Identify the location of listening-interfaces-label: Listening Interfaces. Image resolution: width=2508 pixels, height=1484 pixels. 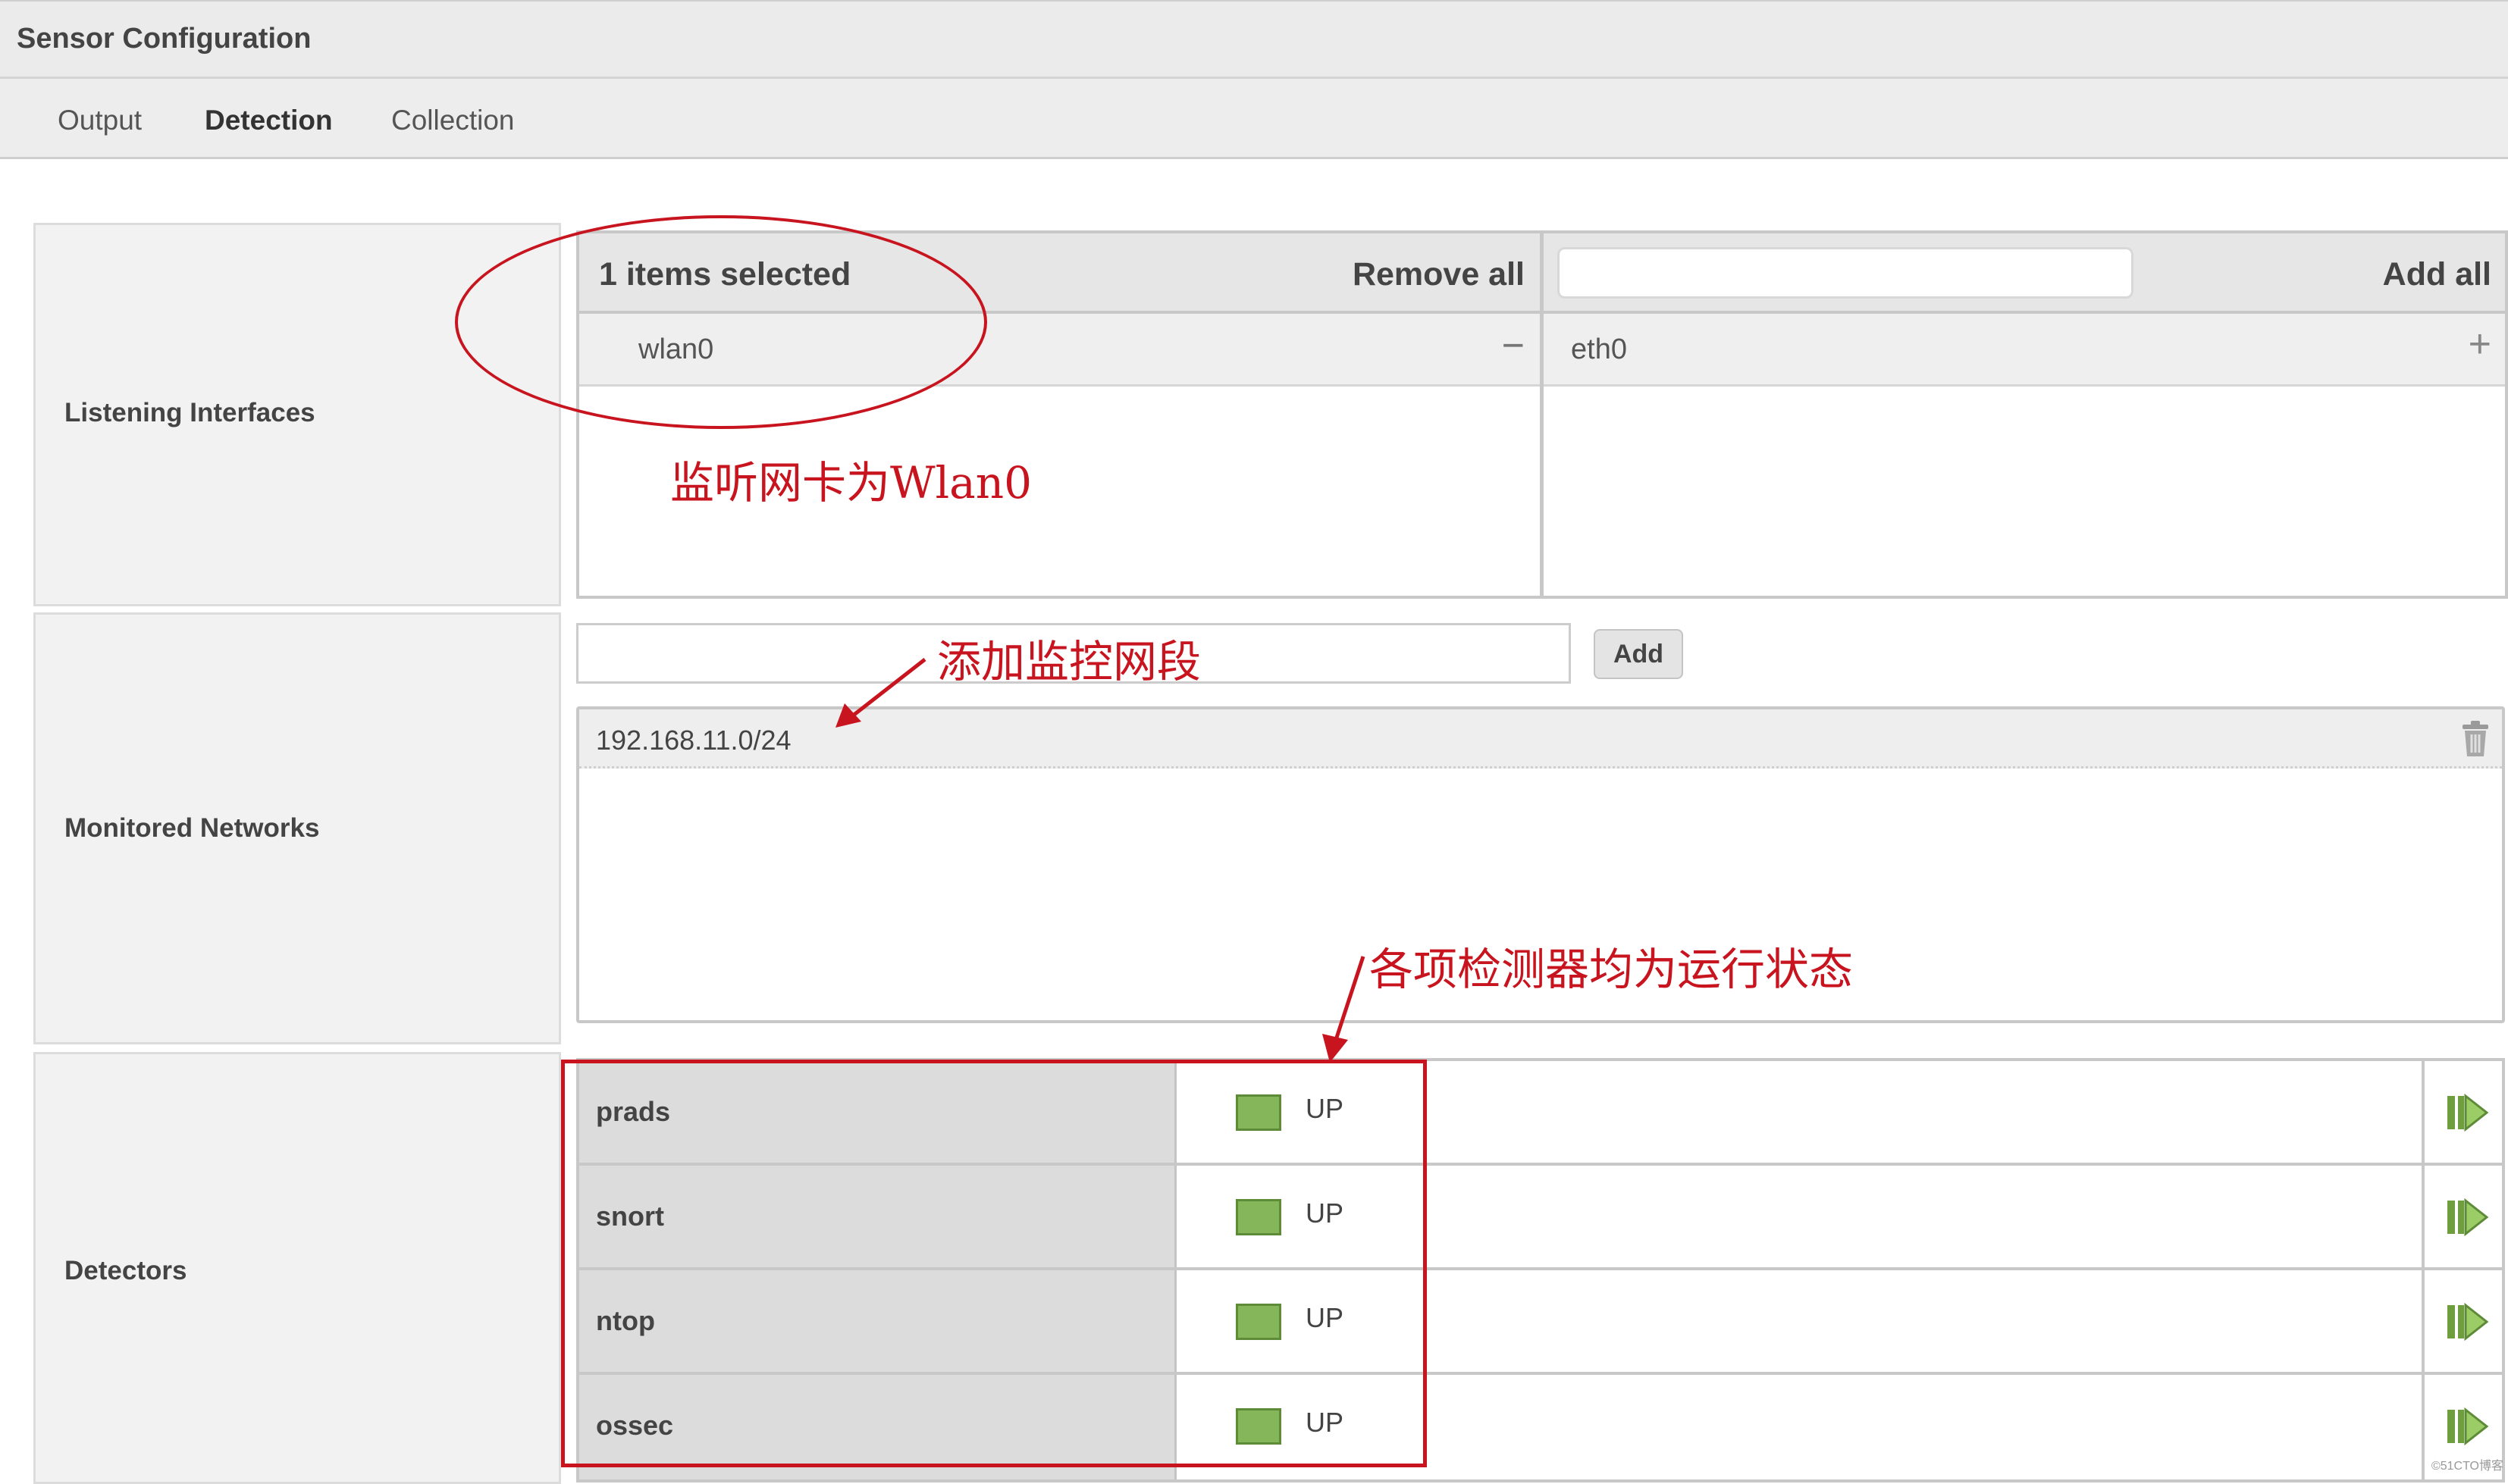
(189, 412).